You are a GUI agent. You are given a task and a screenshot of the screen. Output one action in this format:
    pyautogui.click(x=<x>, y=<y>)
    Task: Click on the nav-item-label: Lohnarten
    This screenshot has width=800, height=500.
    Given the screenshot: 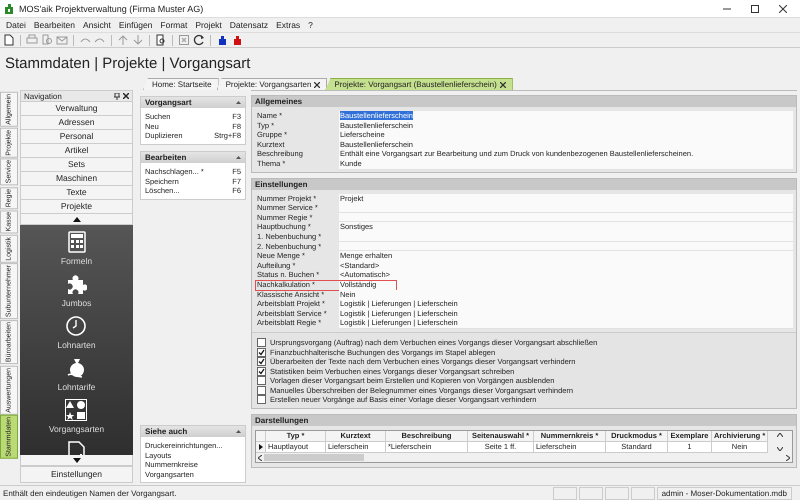 What is the action you would take?
    pyautogui.click(x=76, y=345)
    